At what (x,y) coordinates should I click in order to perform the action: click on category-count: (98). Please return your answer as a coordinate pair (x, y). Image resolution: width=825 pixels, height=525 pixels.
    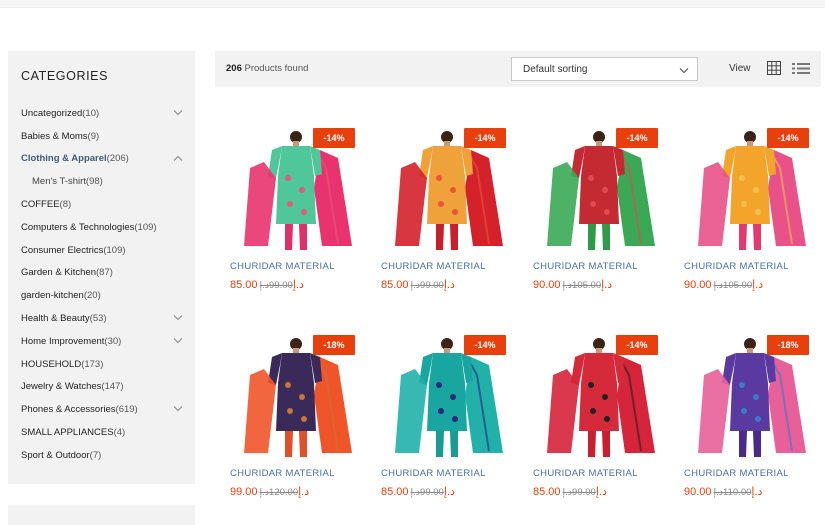
    Looking at the image, I should click on (94, 182).